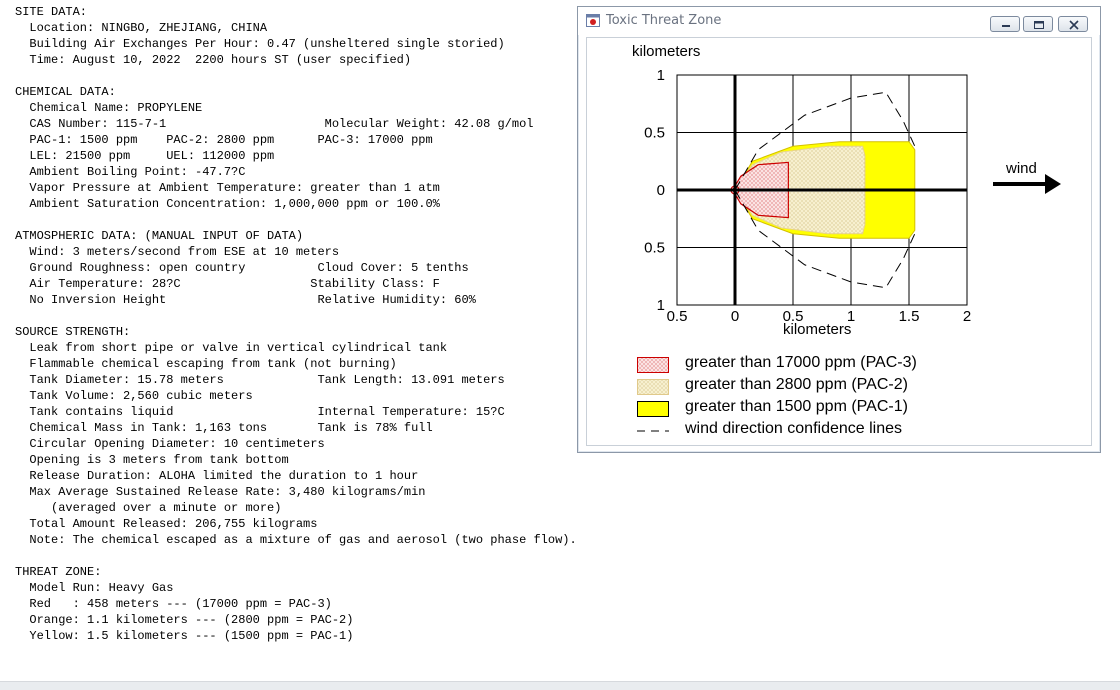 The width and height of the screenshot is (1120, 690). I want to click on report-line: ATMOSPHERIC DATA: (MANUAL INPUT OF DATA), so click(159, 236).